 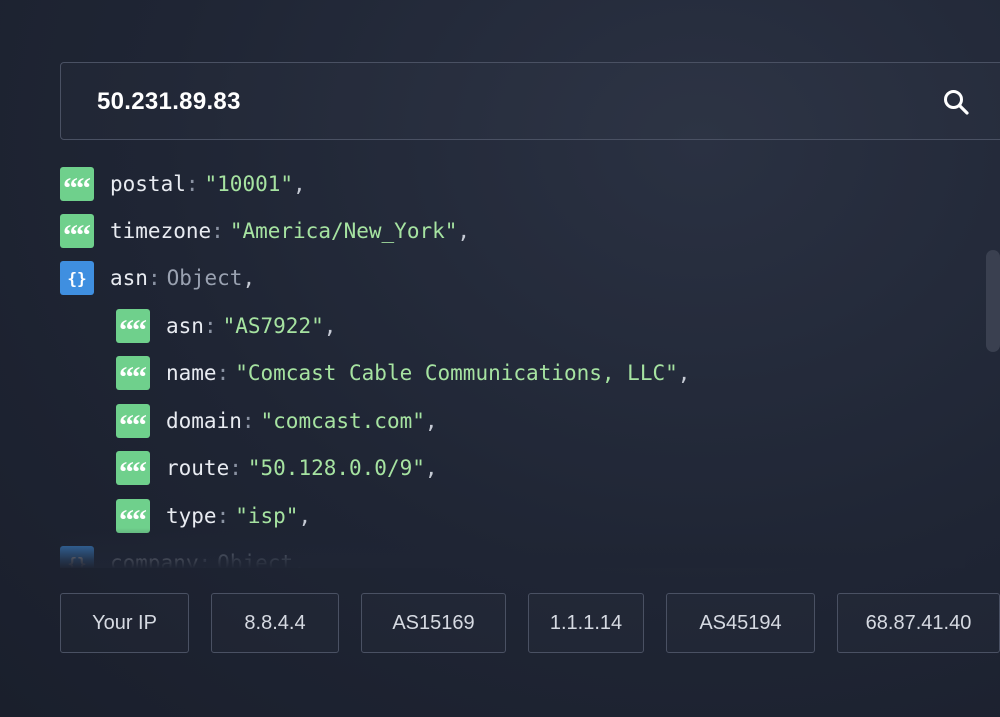 I want to click on quick-link-68-87-41-40: 68.87.41.40, so click(x=918, y=623).